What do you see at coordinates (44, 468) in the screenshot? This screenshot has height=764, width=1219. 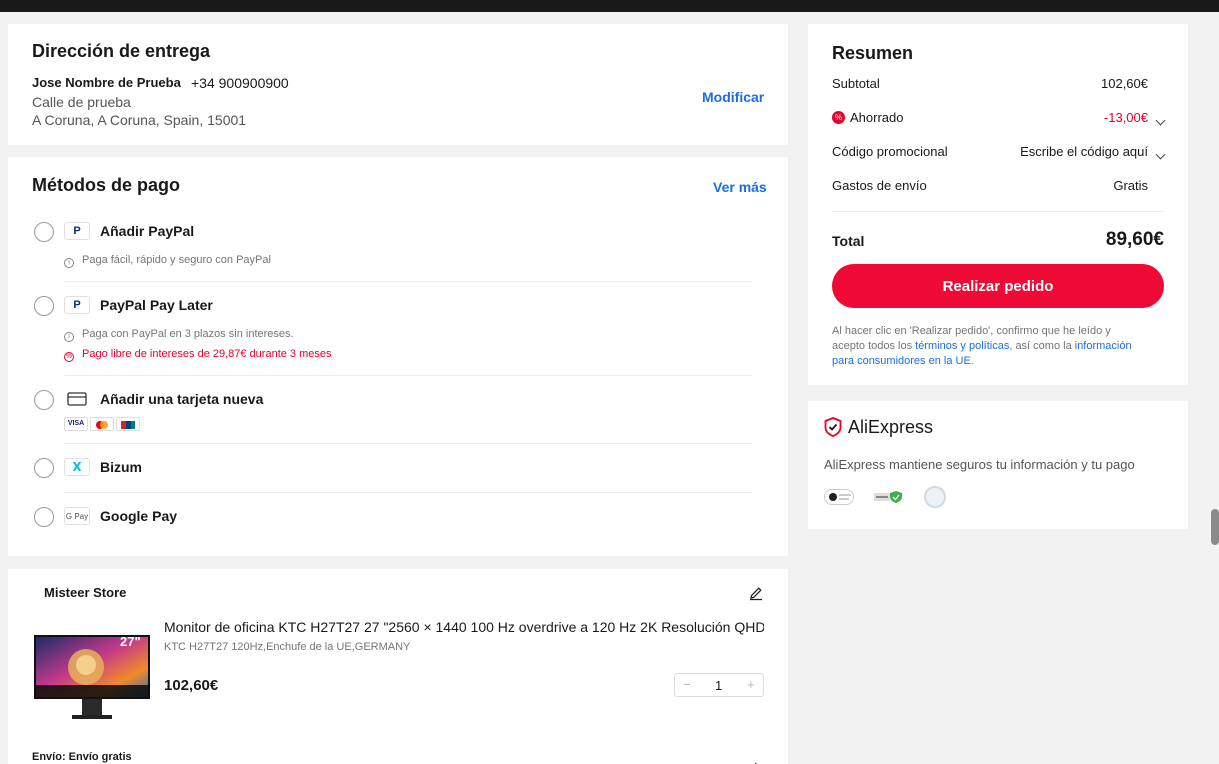 I see `radio-bizum` at bounding box center [44, 468].